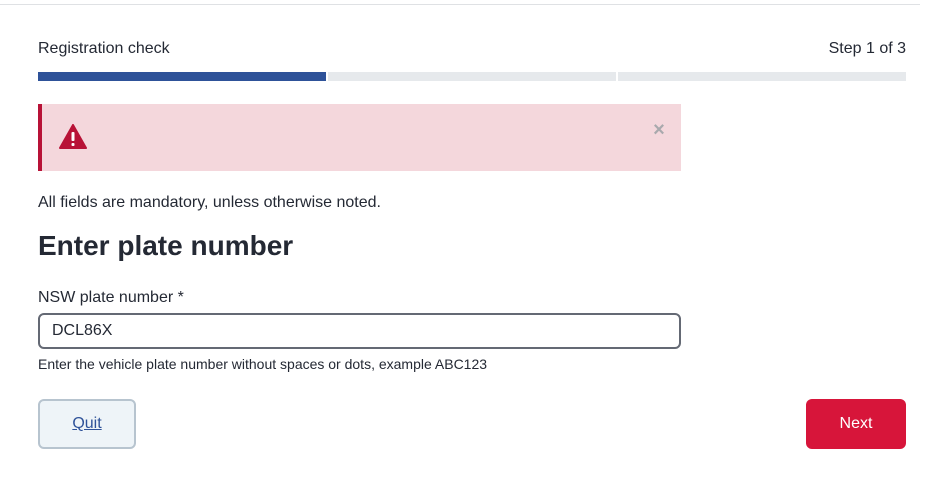 This screenshot has height=483, width=938. What do you see at coordinates (659, 130) in the screenshot?
I see `close-icon: ×` at bounding box center [659, 130].